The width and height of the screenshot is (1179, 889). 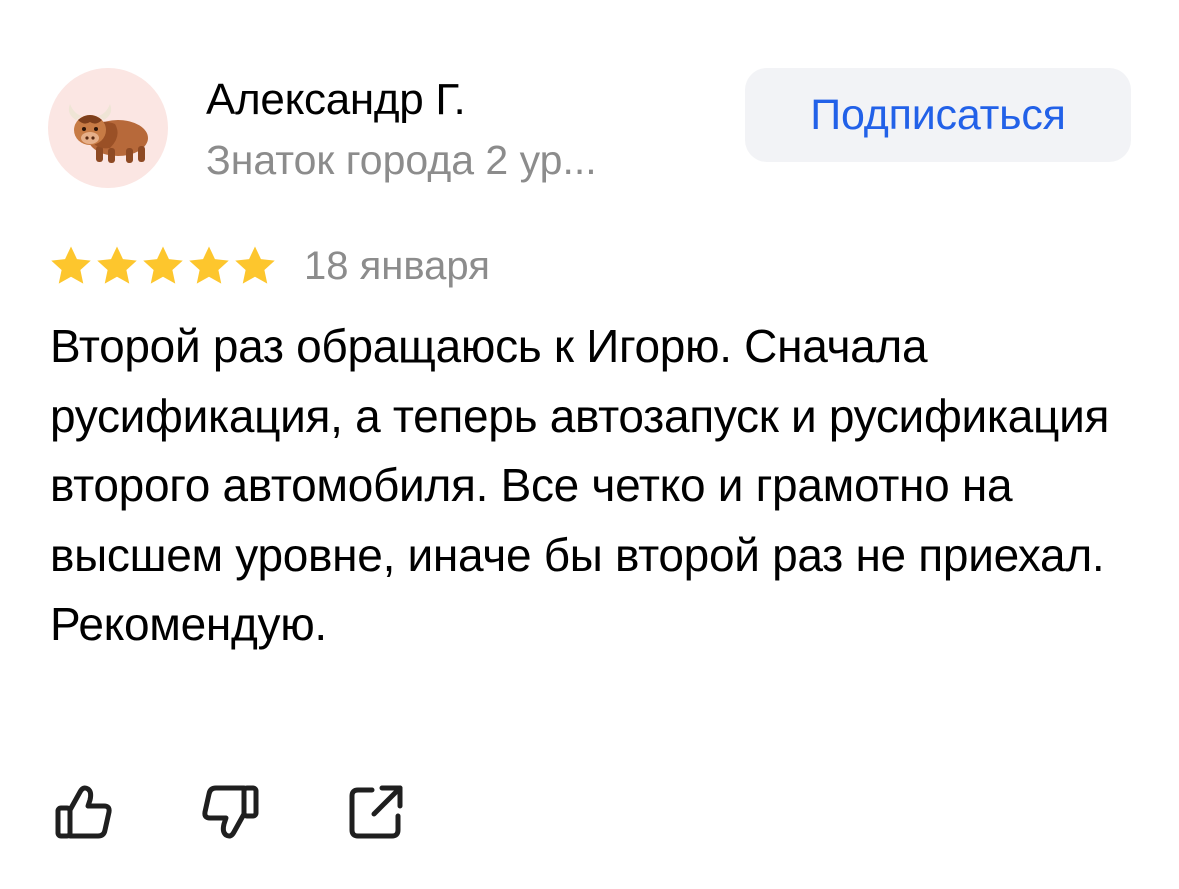 I want to click on avatar, so click(x=108, y=128).